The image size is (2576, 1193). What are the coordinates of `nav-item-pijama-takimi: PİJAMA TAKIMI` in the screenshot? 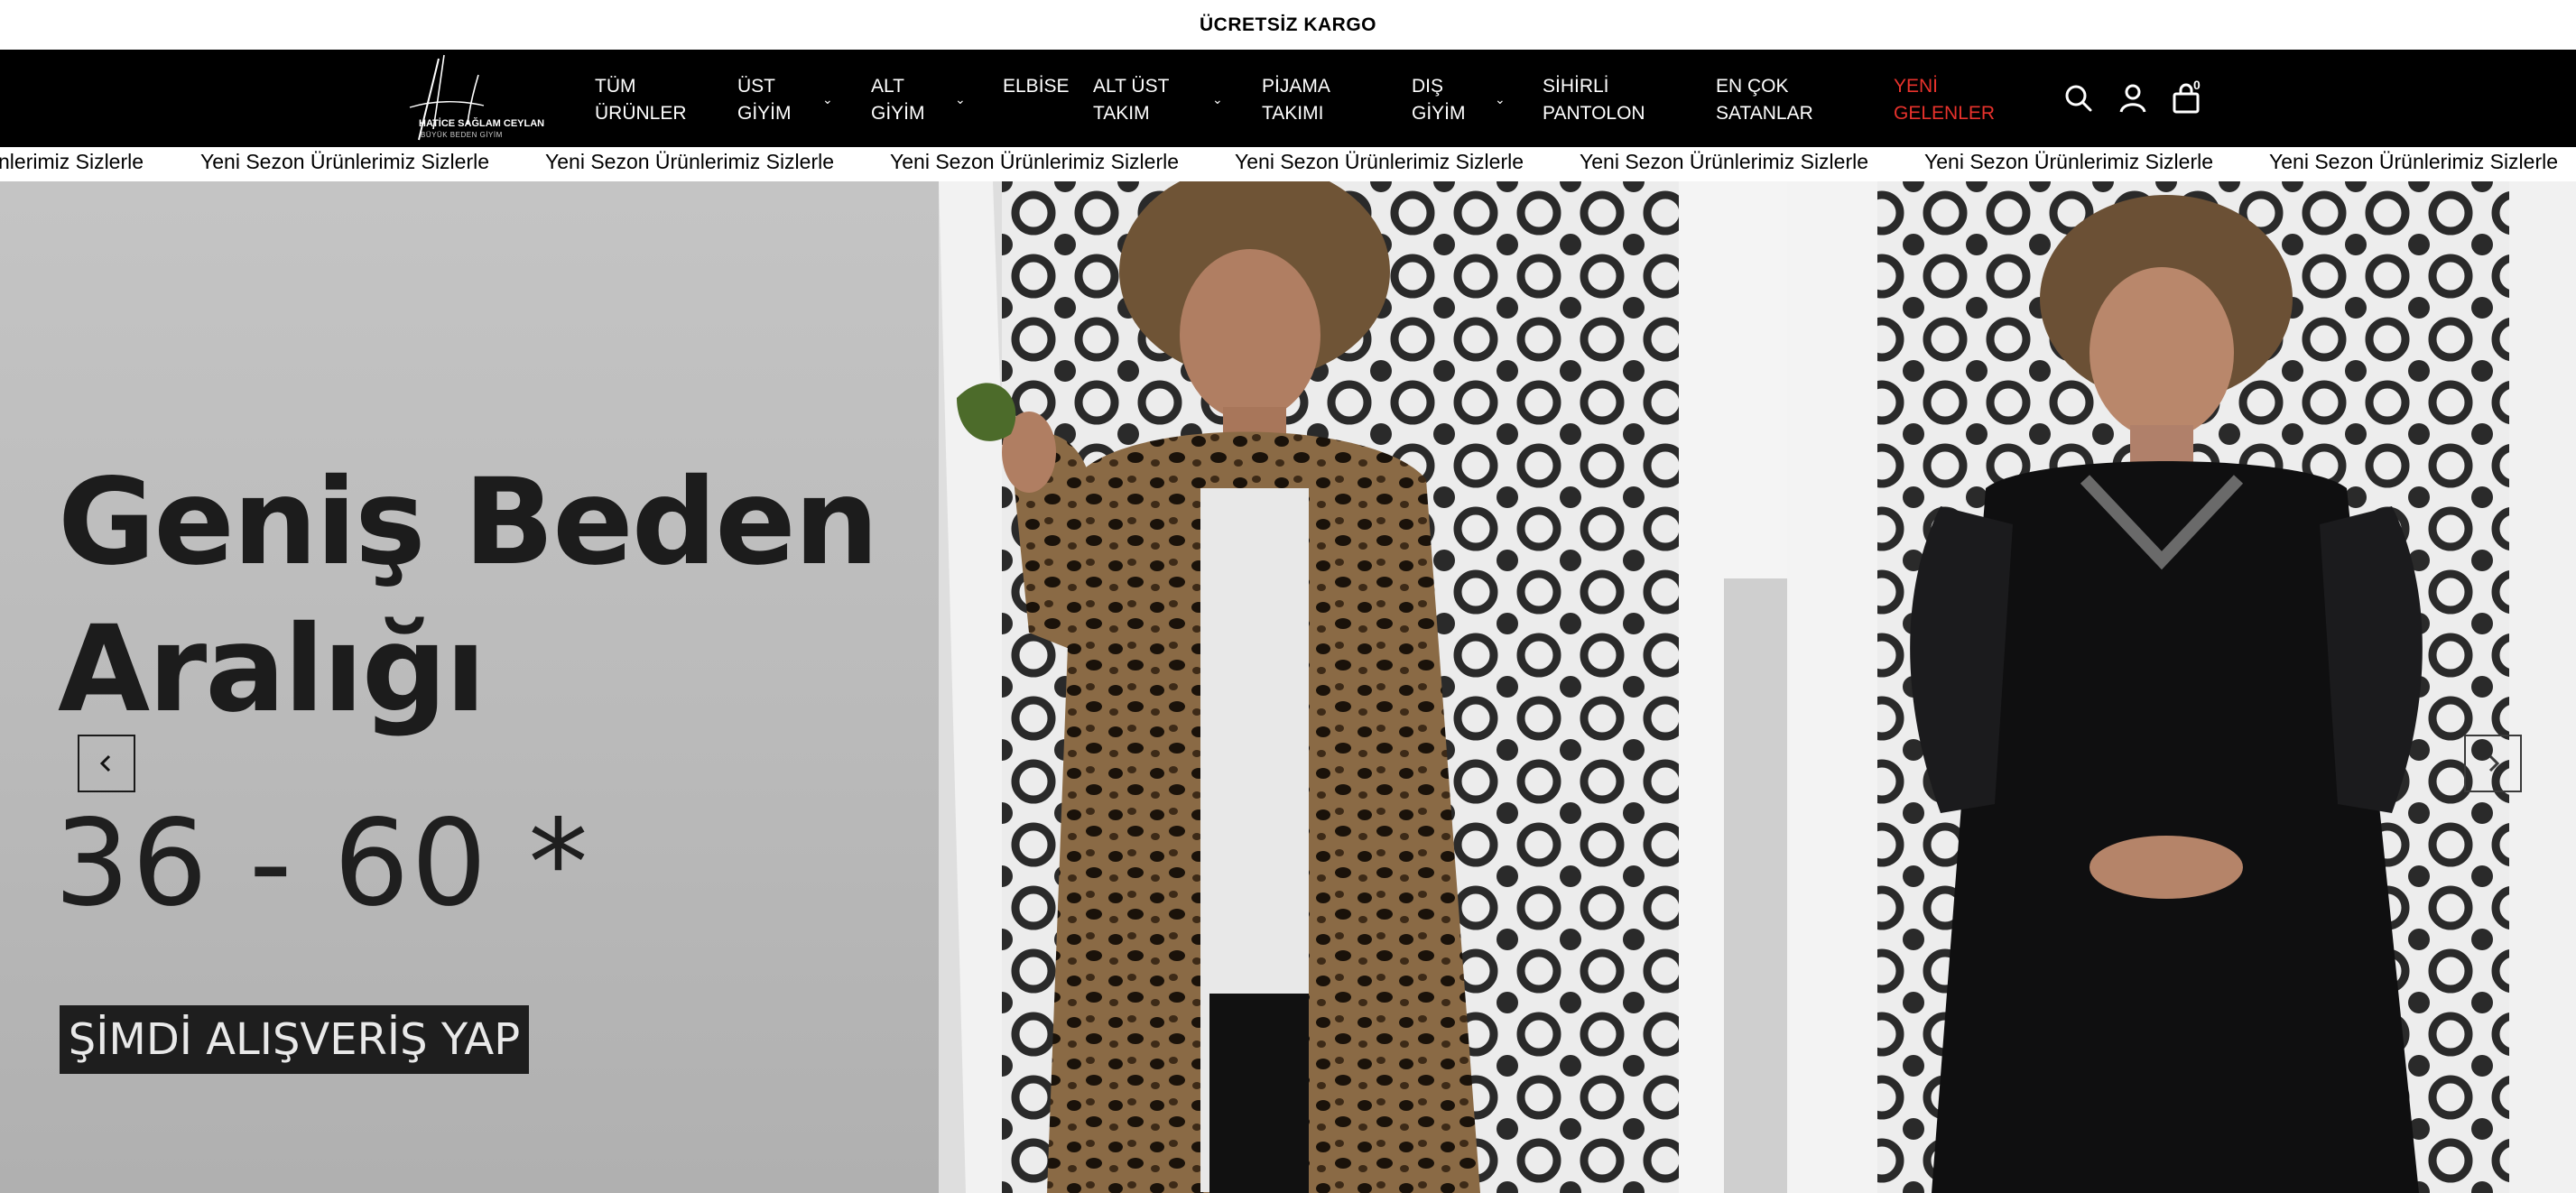 It's located at (1296, 100).